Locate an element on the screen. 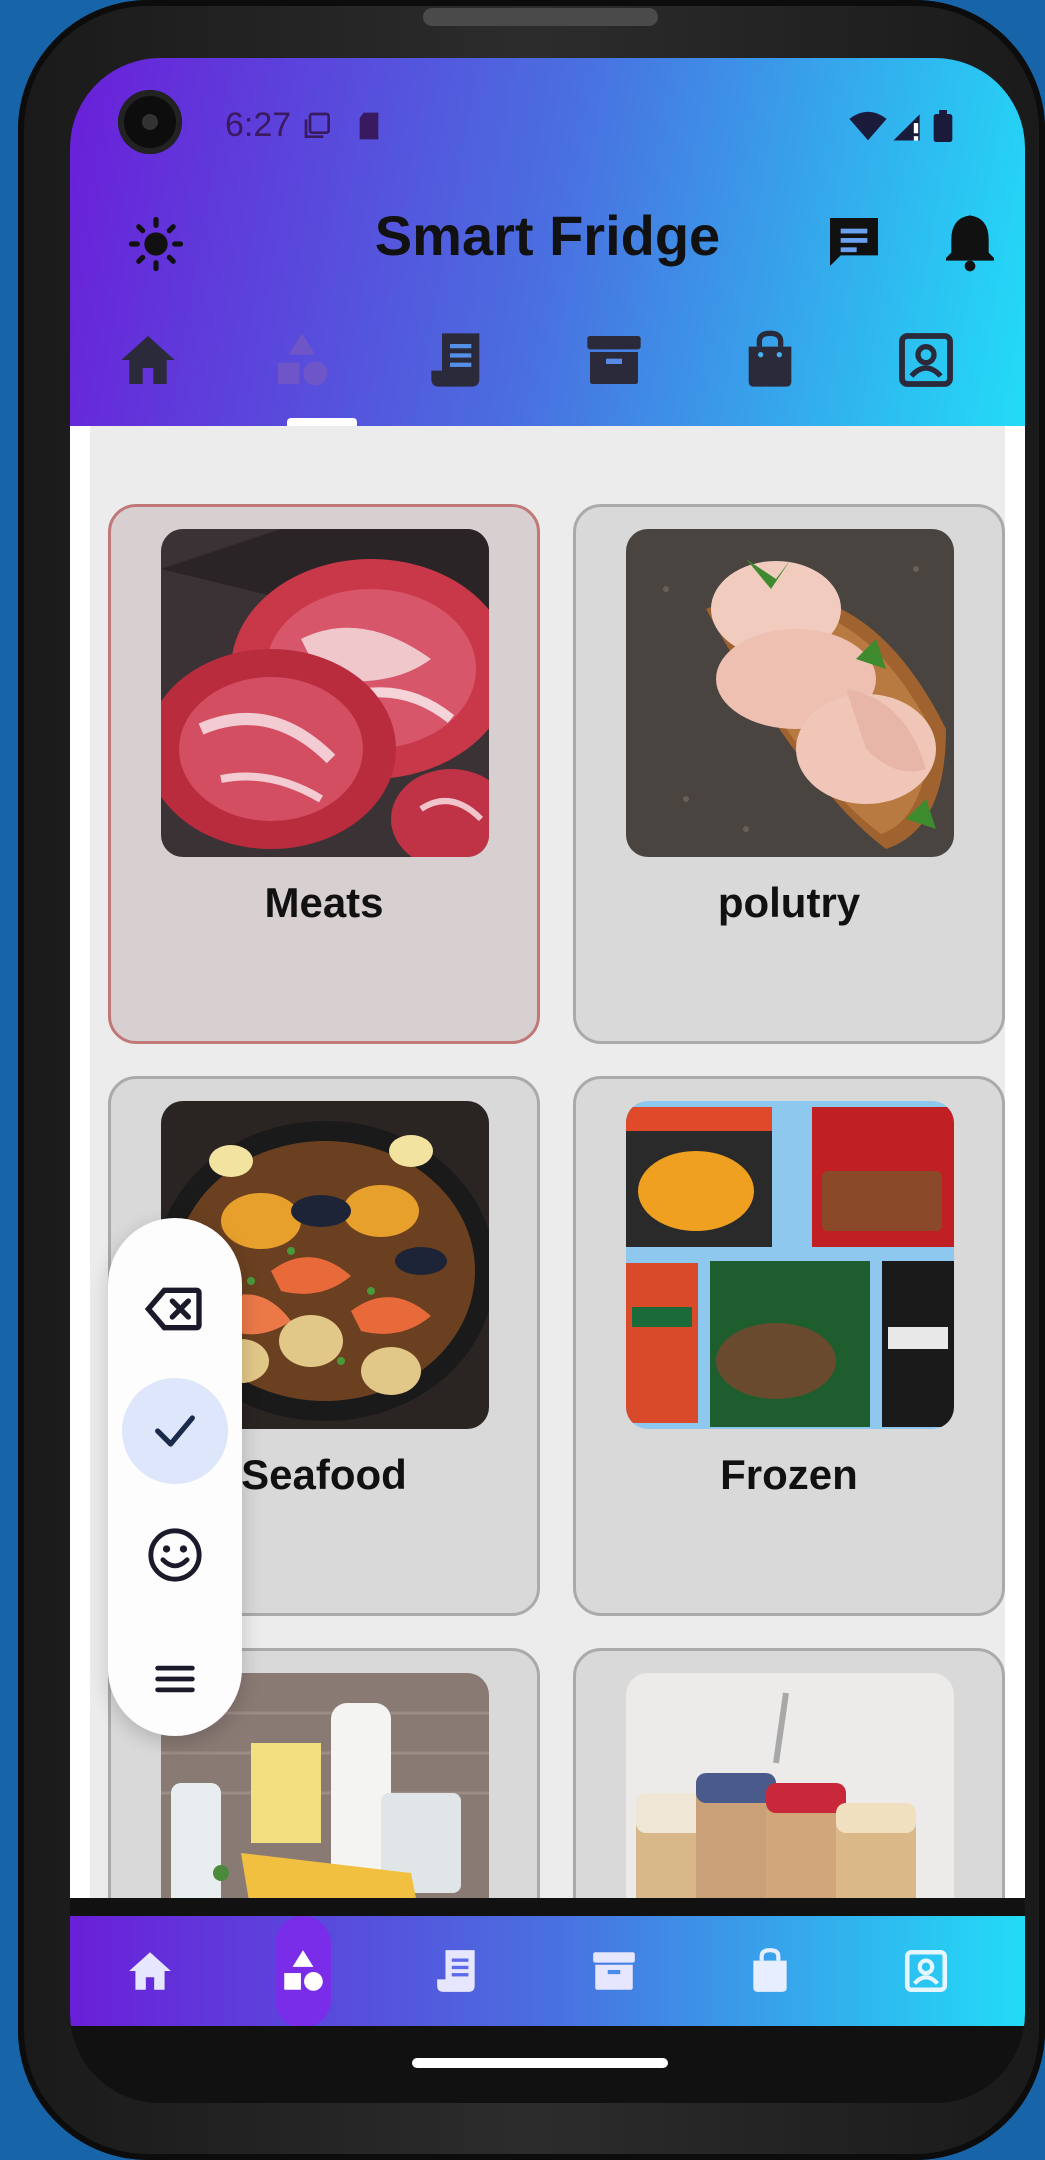 Image resolution: width=1045 pixels, height=2160 pixels. battery-icon is located at coordinates (943, 126).